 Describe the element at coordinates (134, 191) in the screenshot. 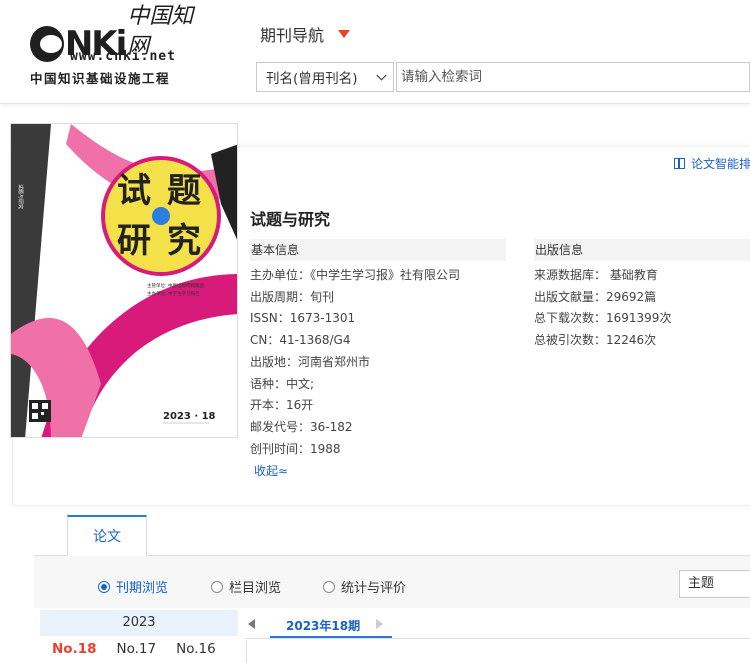

I see `cover-title-char-1: 试` at that location.